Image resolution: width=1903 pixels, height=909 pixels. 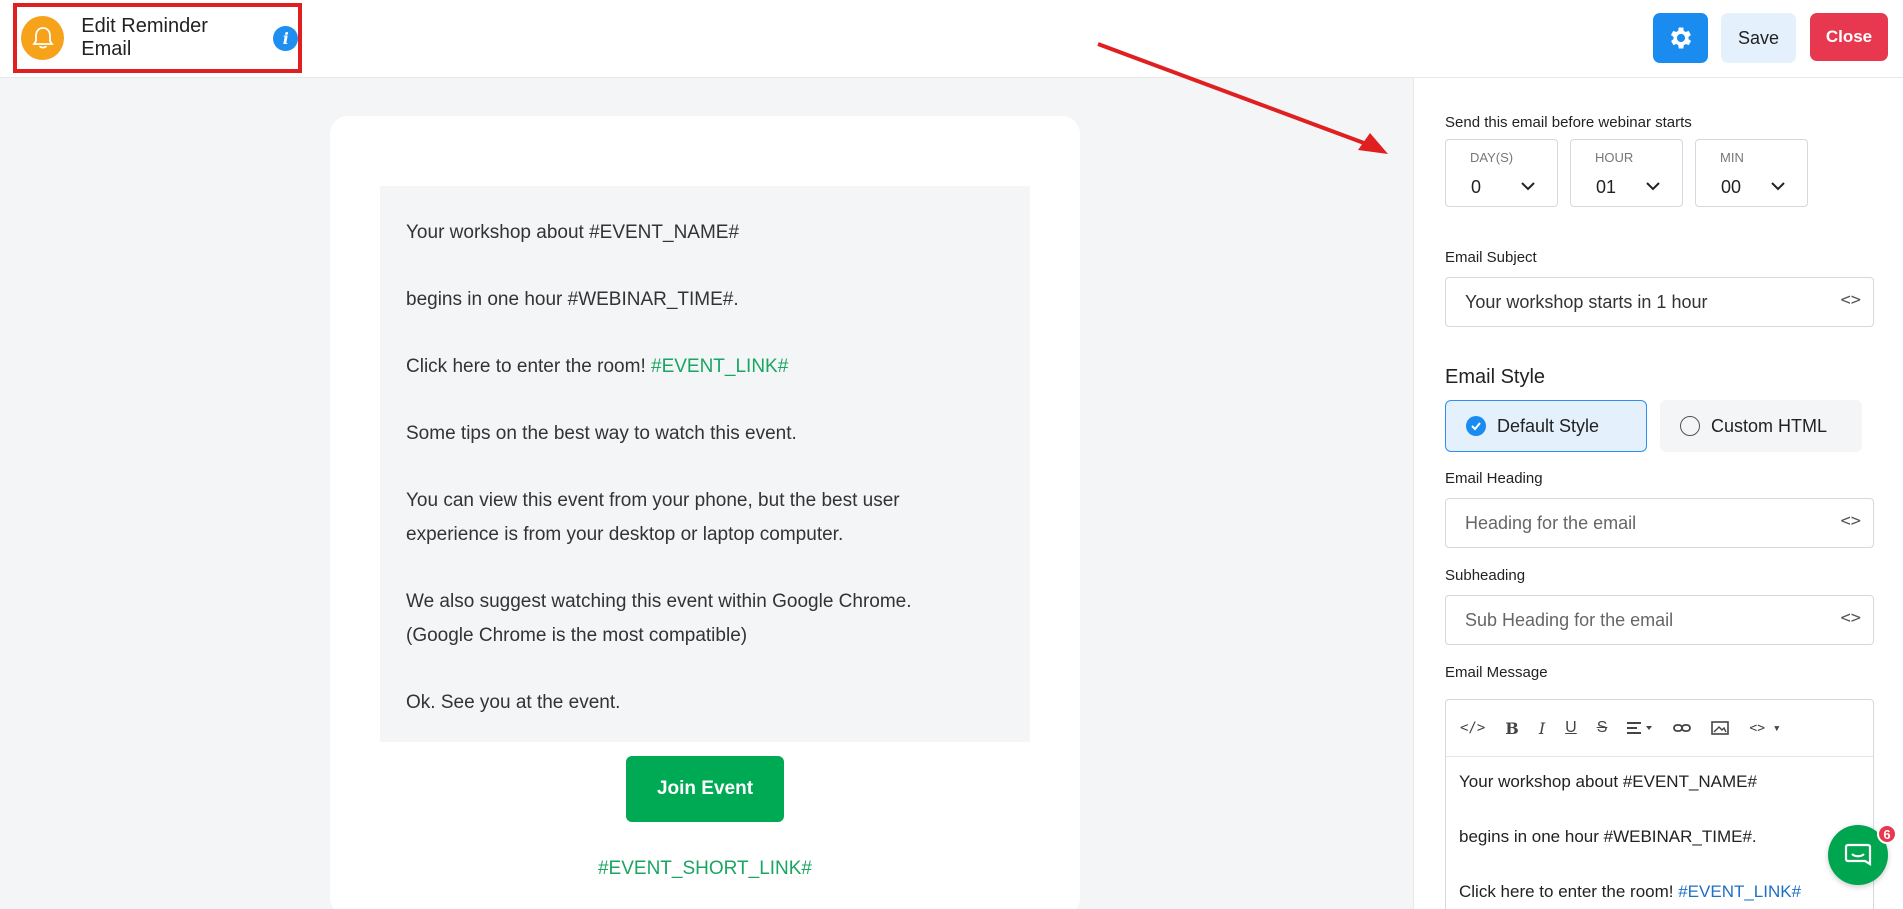 What do you see at coordinates (528, 366) in the screenshot?
I see `preview-line-text: Click here to enter the room!` at bounding box center [528, 366].